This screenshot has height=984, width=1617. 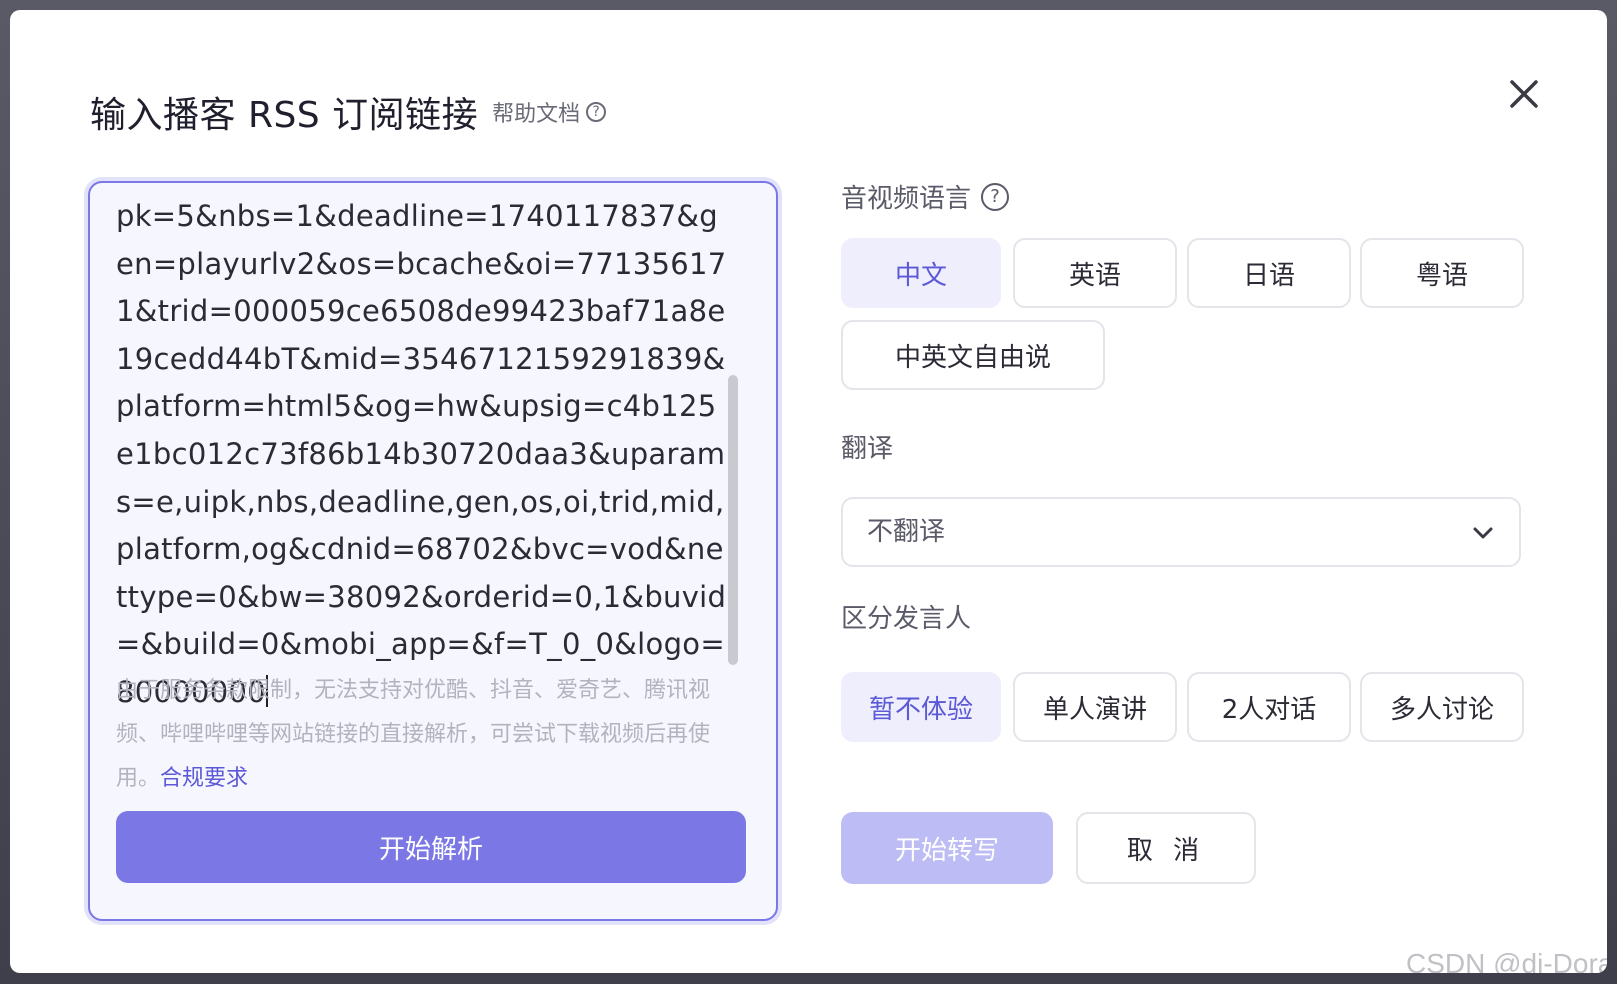 What do you see at coordinates (204, 778) in the screenshot?
I see `compliance-link: 合规要求` at bounding box center [204, 778].